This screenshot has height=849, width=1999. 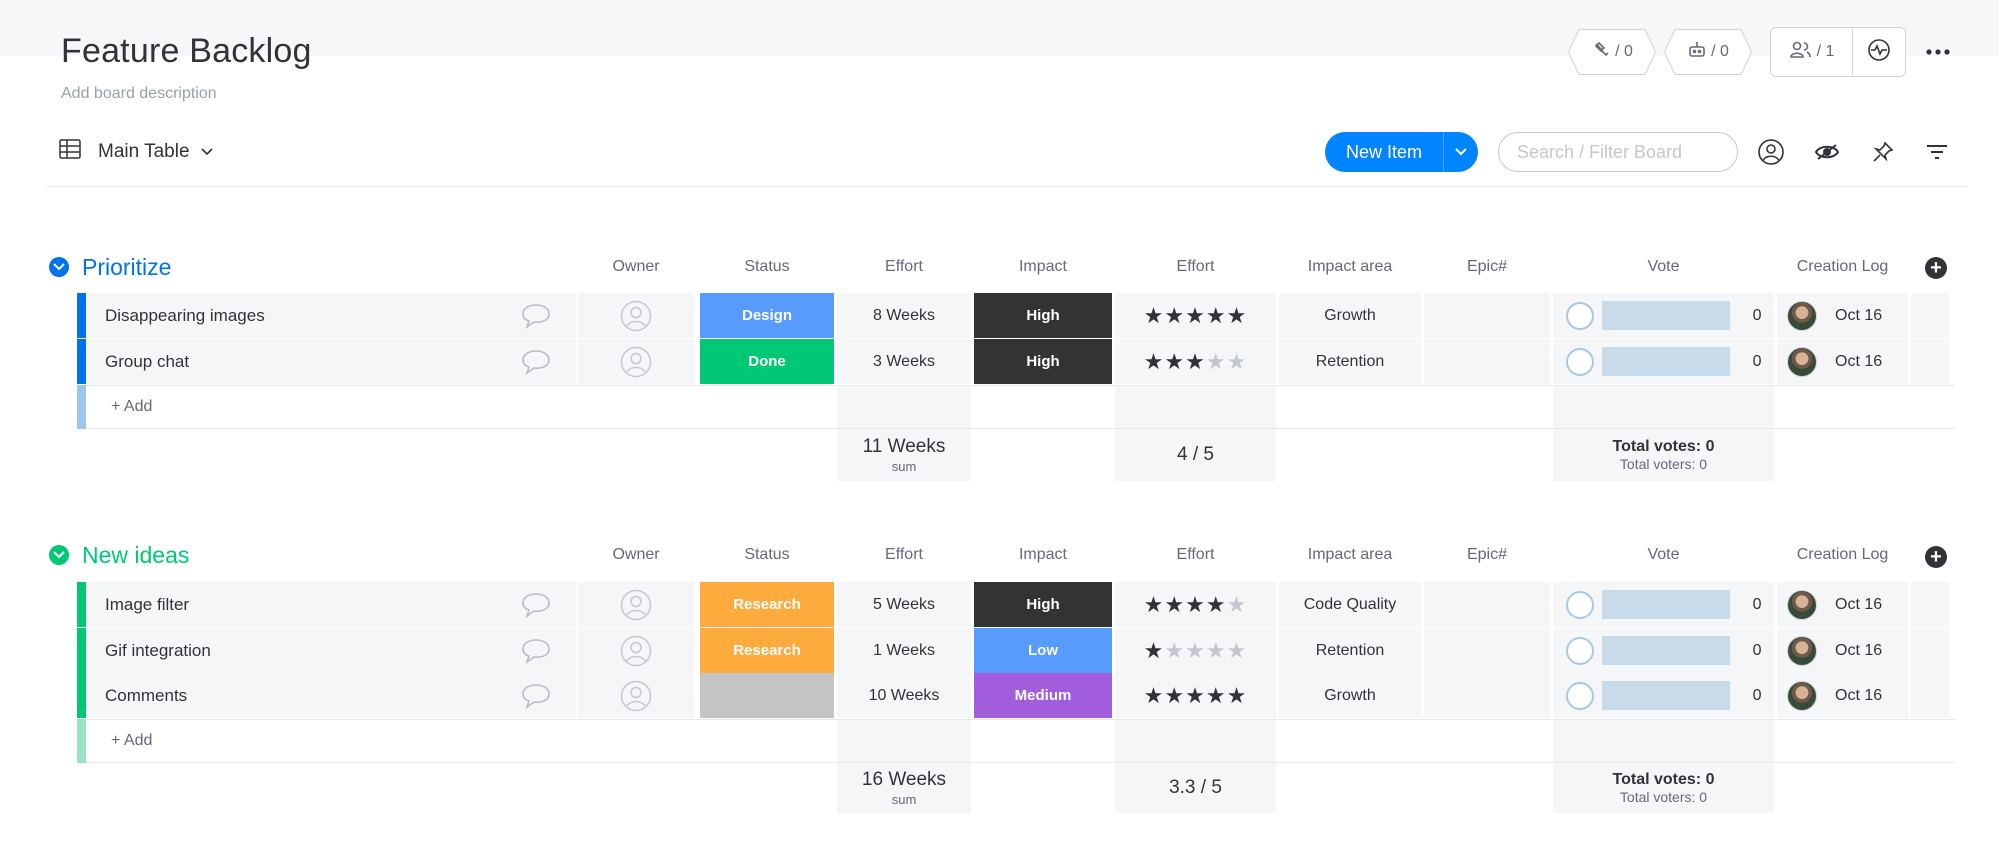 I want to click on members-button: / 1, so click(x=1812, y=52).